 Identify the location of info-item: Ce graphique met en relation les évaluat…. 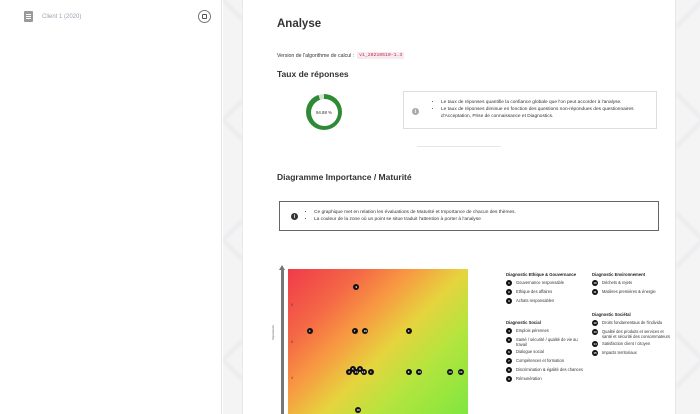
(479, 212).